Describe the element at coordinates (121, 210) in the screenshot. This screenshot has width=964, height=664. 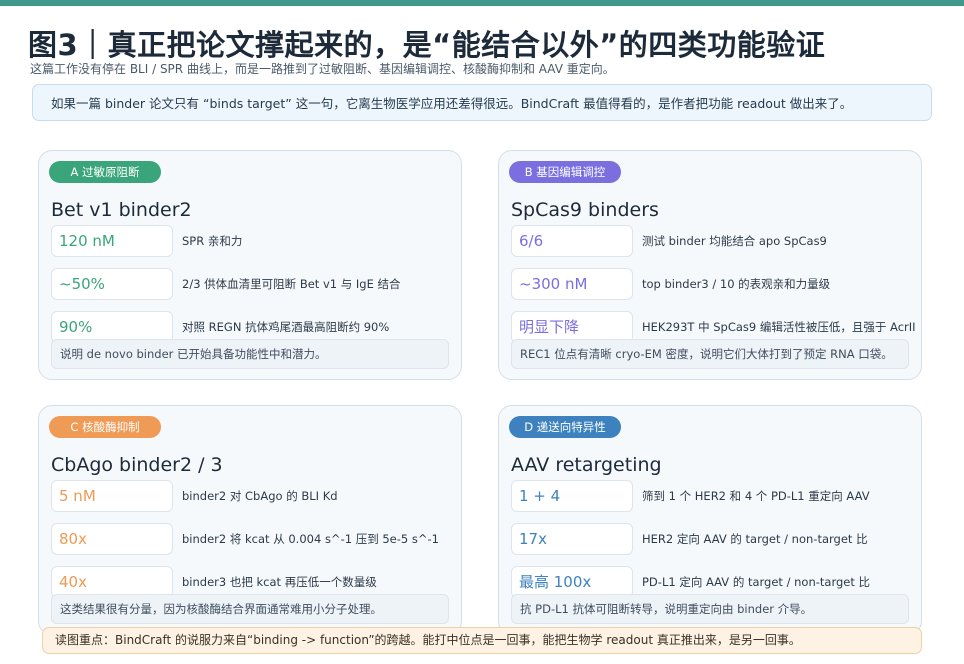
I see `card-title: Bet v1 binder2` at that location.